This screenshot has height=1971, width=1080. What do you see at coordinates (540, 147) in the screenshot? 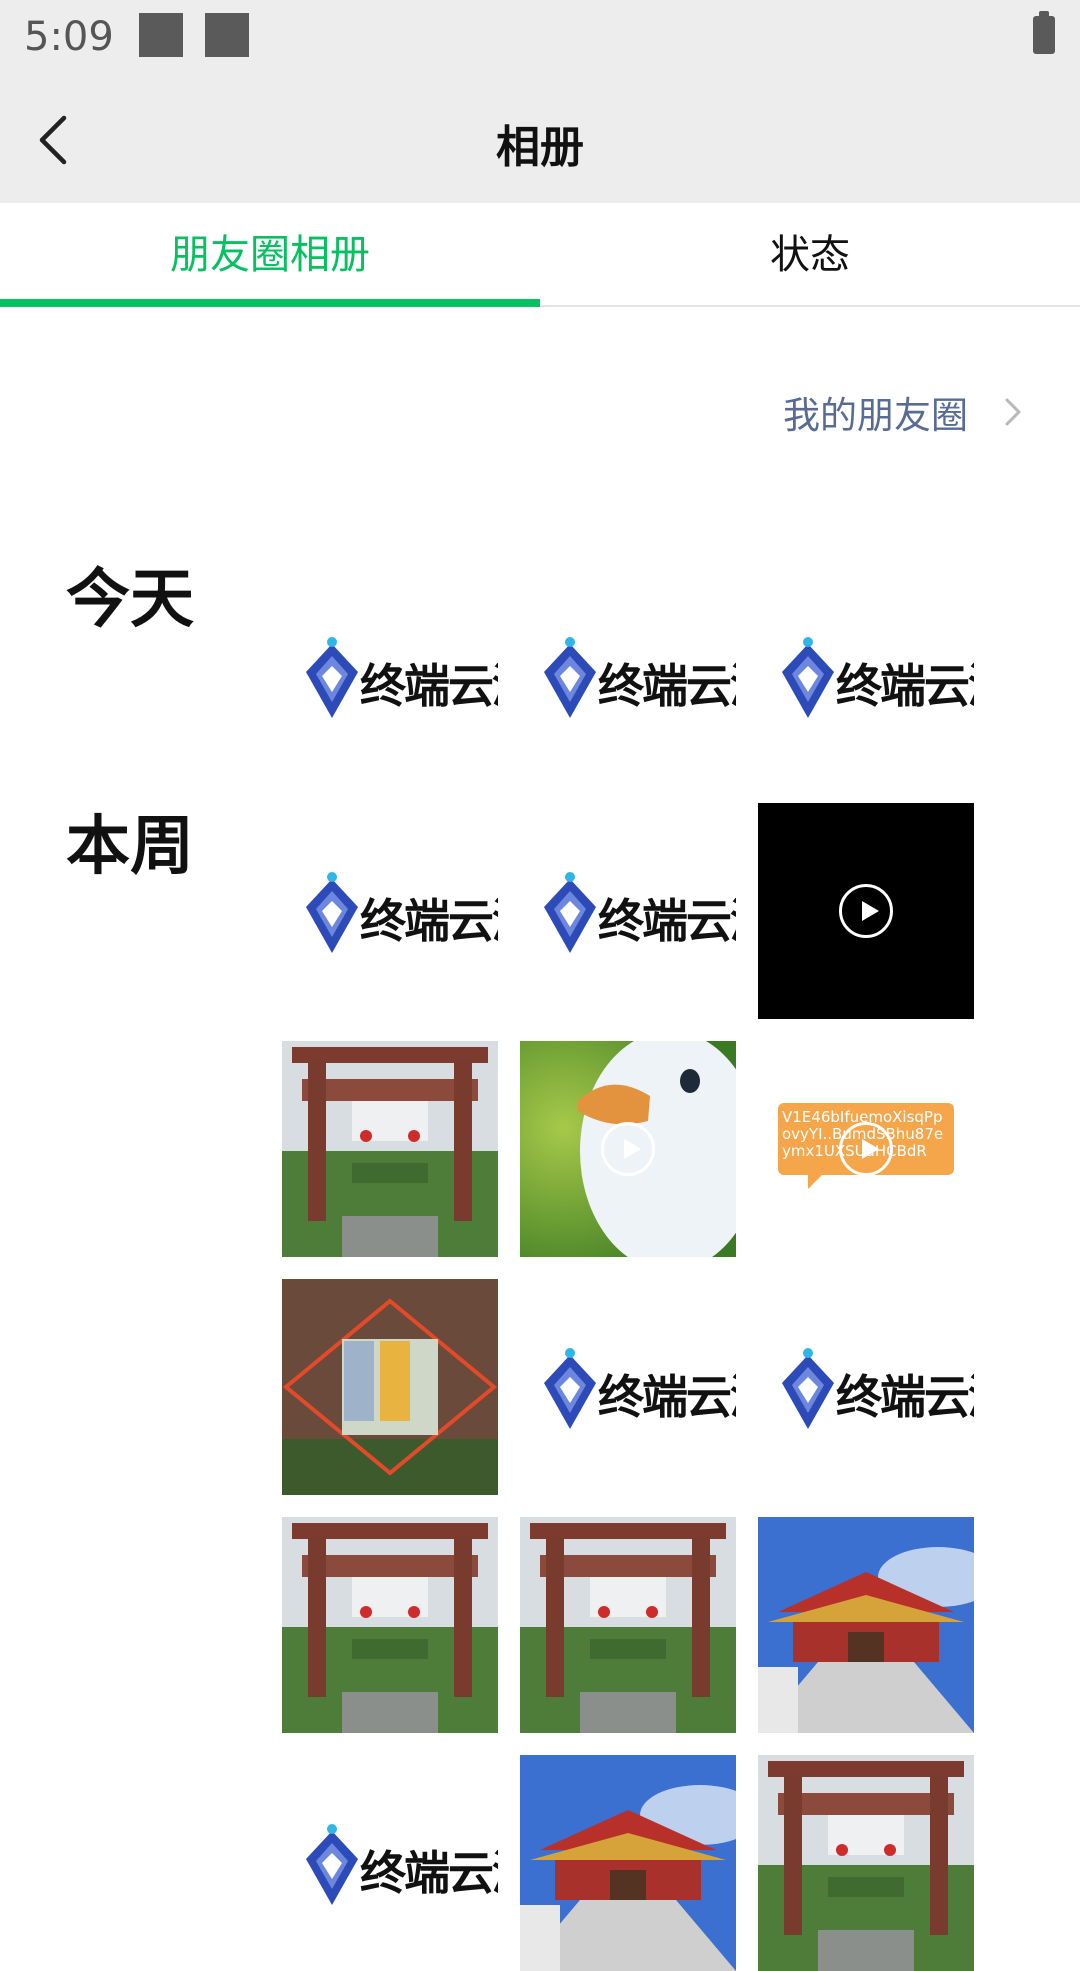
I see `page-title: 相册` at bounding box center [540, 147].